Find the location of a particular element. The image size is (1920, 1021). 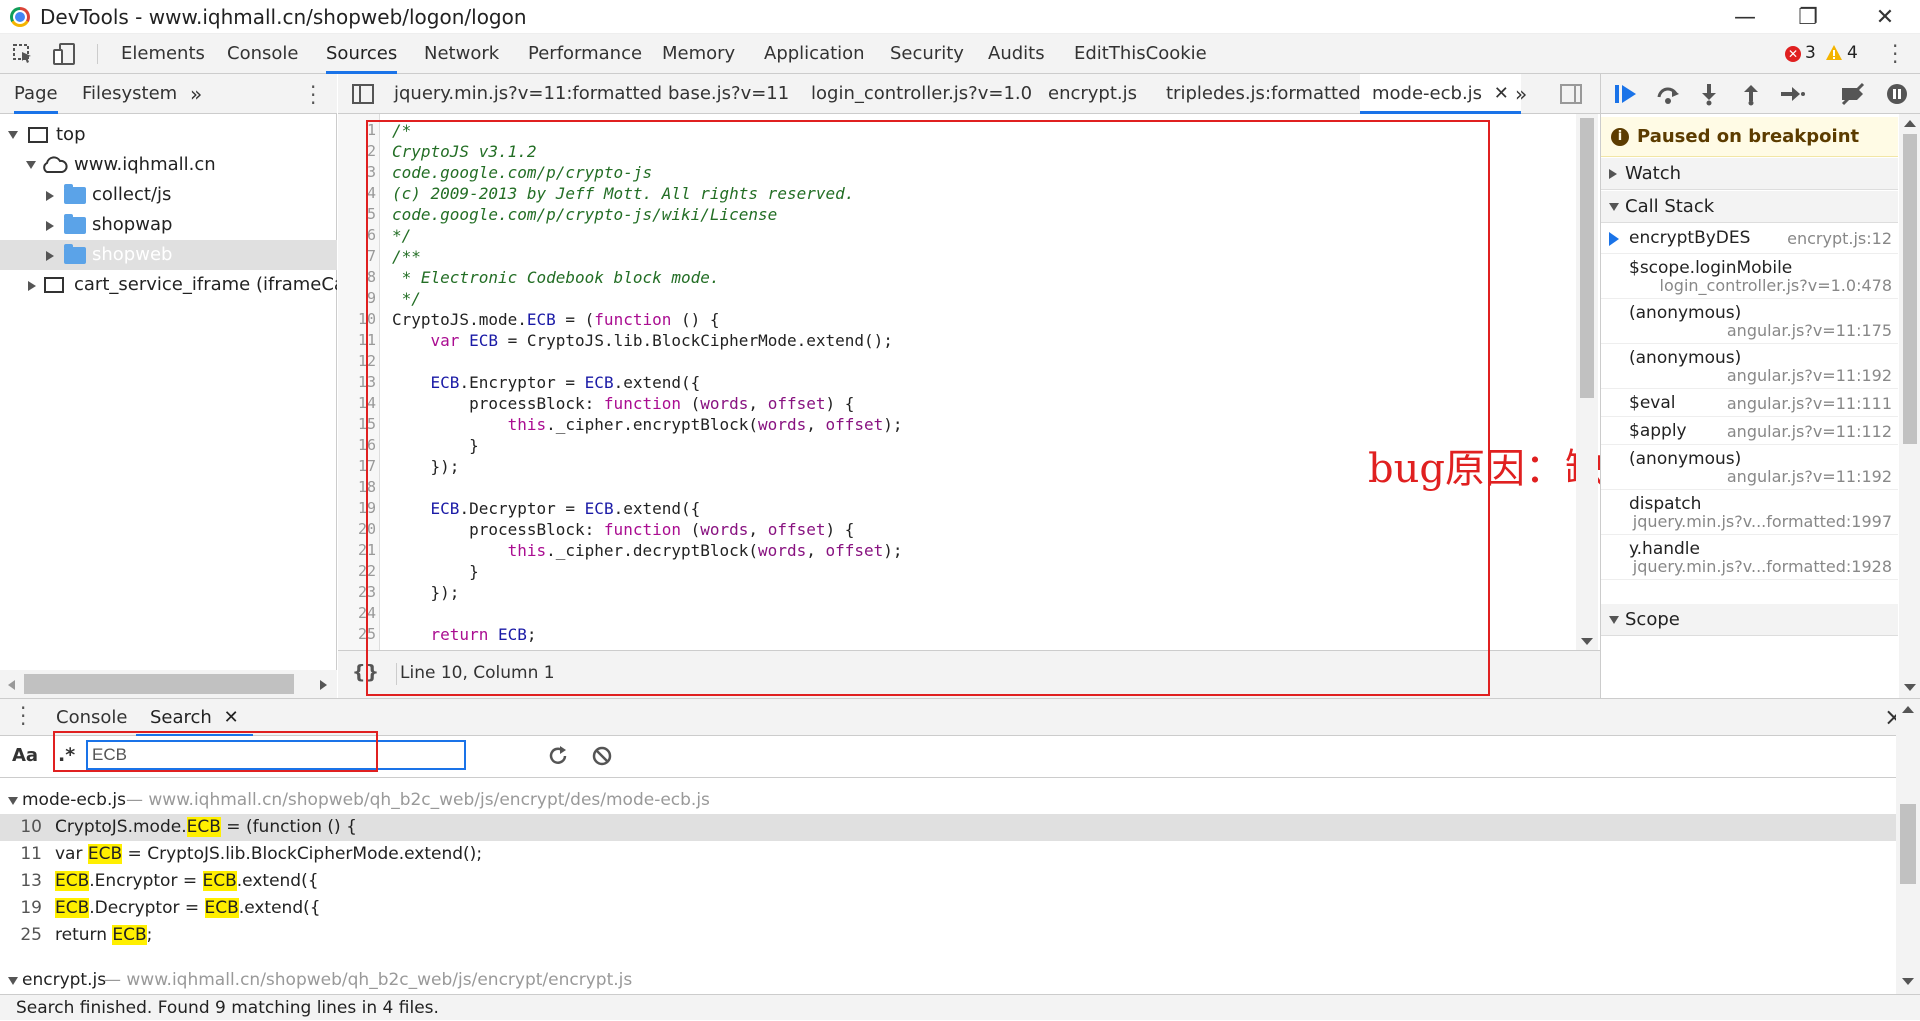

horizontal-scrollbar is located at coordinates (168, 684).